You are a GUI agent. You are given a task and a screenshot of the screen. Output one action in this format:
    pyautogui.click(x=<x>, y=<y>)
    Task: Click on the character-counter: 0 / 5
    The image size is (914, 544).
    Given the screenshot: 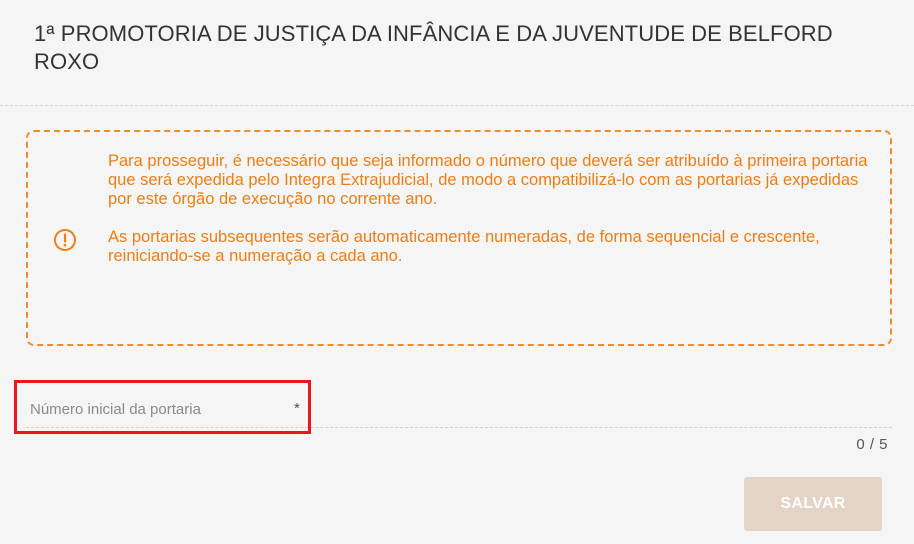 What is the action you would take?
    pyautogui.click(x=872, y=444)
    